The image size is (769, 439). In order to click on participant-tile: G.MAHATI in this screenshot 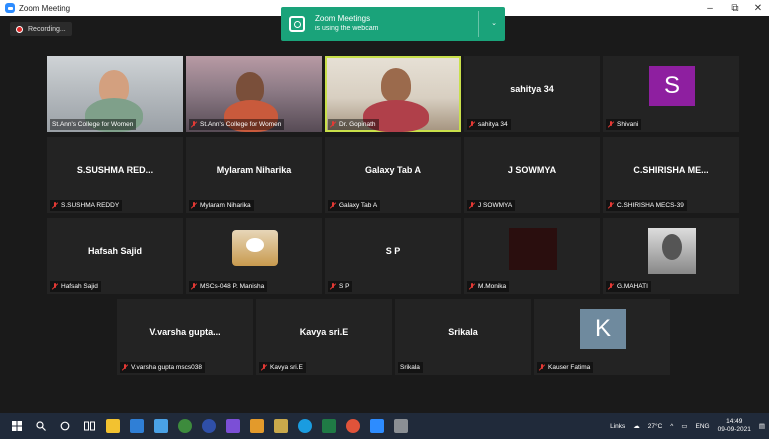, I will do `click(671, 256)`.